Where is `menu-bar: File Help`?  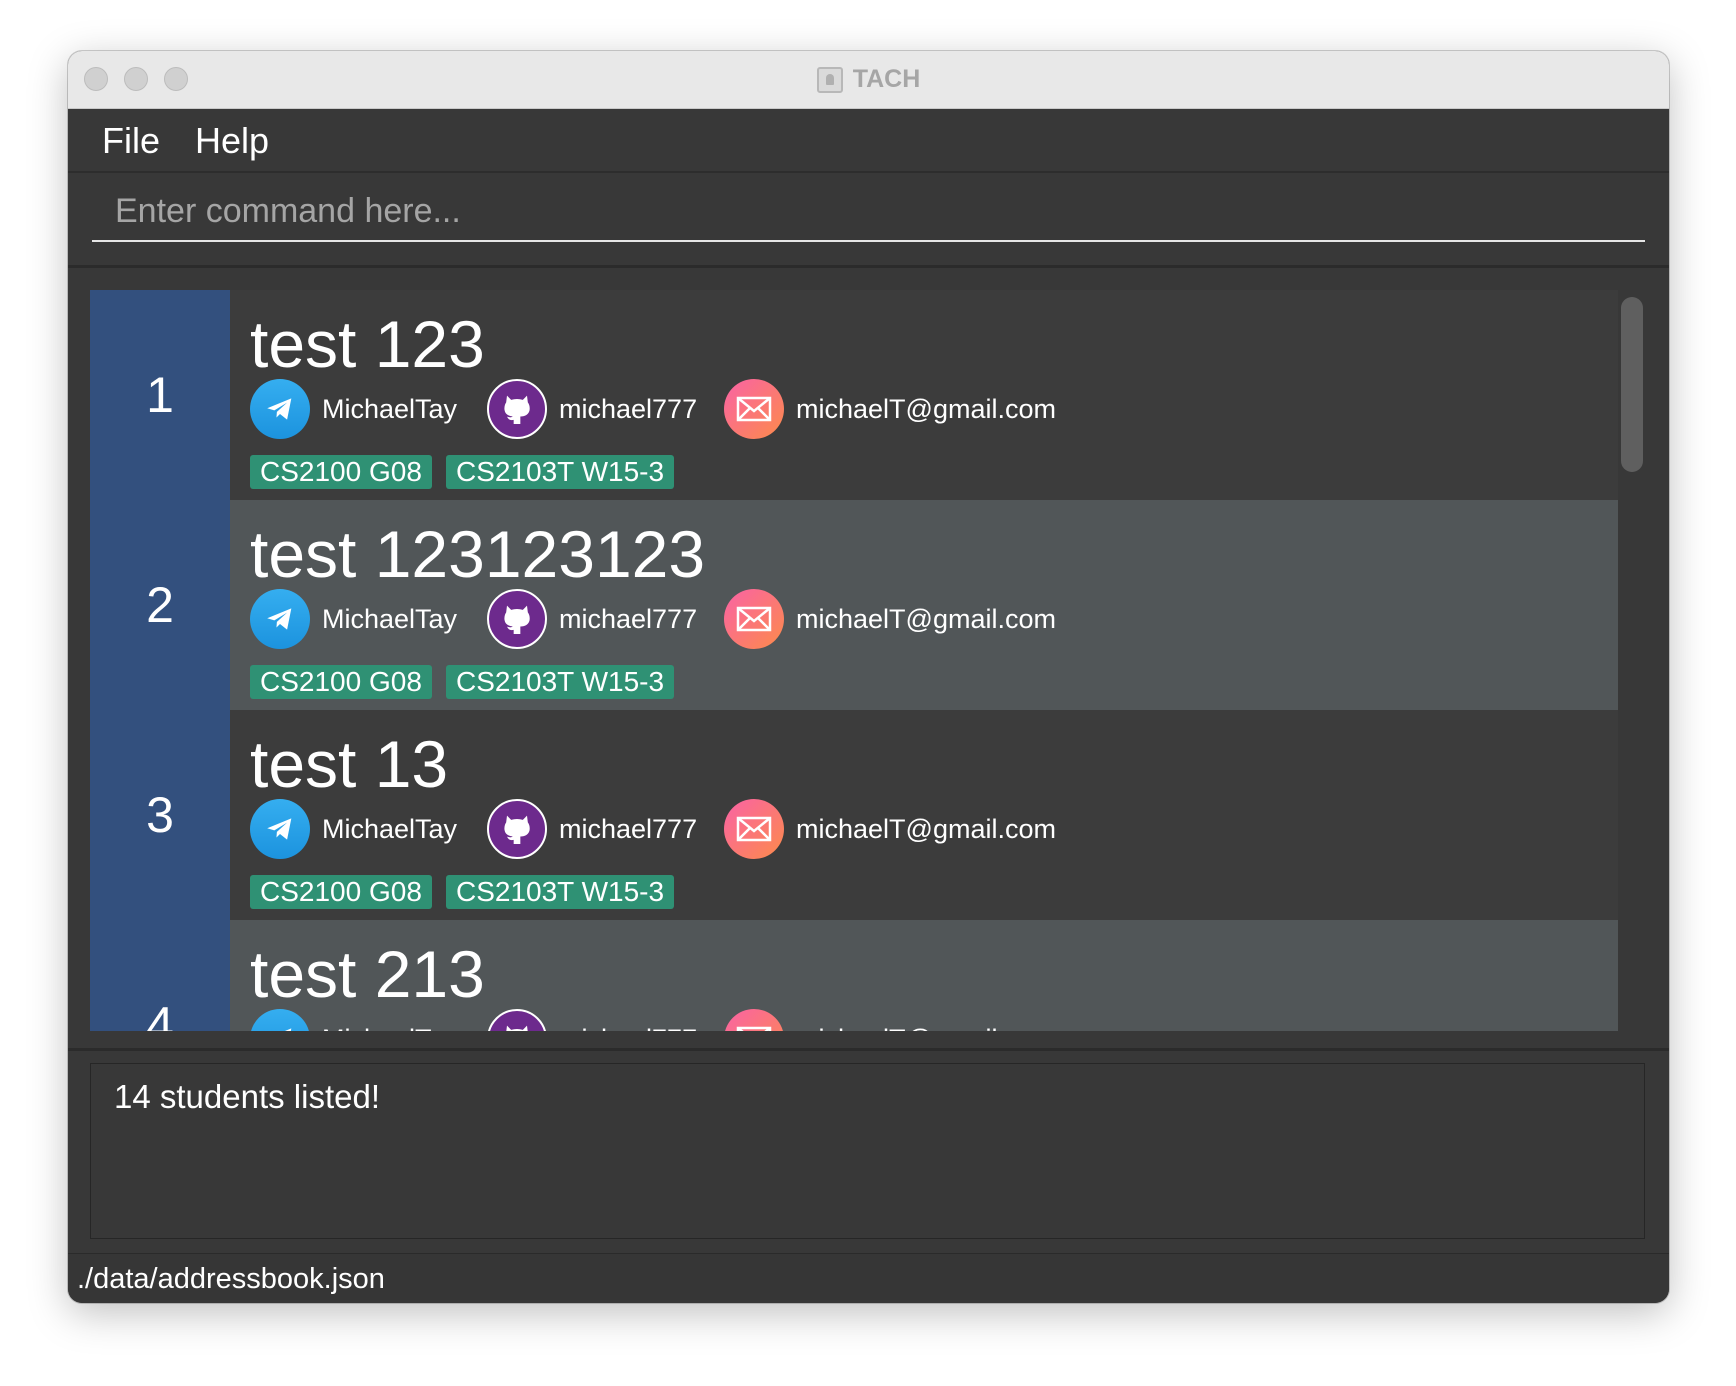
menu-bar: File Help is located at coordinates (868, 141).